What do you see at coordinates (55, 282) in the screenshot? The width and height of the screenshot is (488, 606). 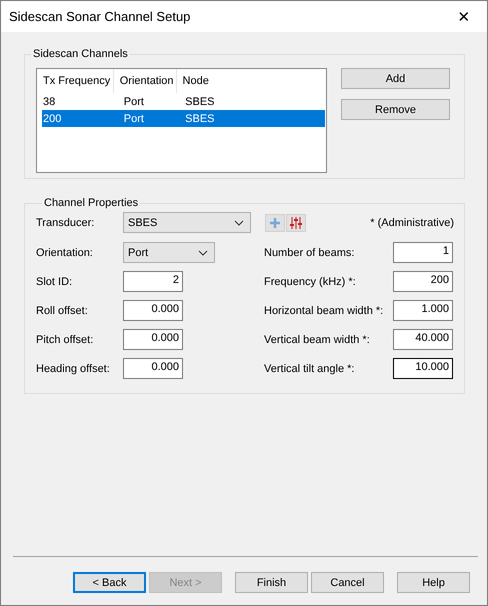 I see `field-label: Slot ID:` at bounding box center [55, 282].